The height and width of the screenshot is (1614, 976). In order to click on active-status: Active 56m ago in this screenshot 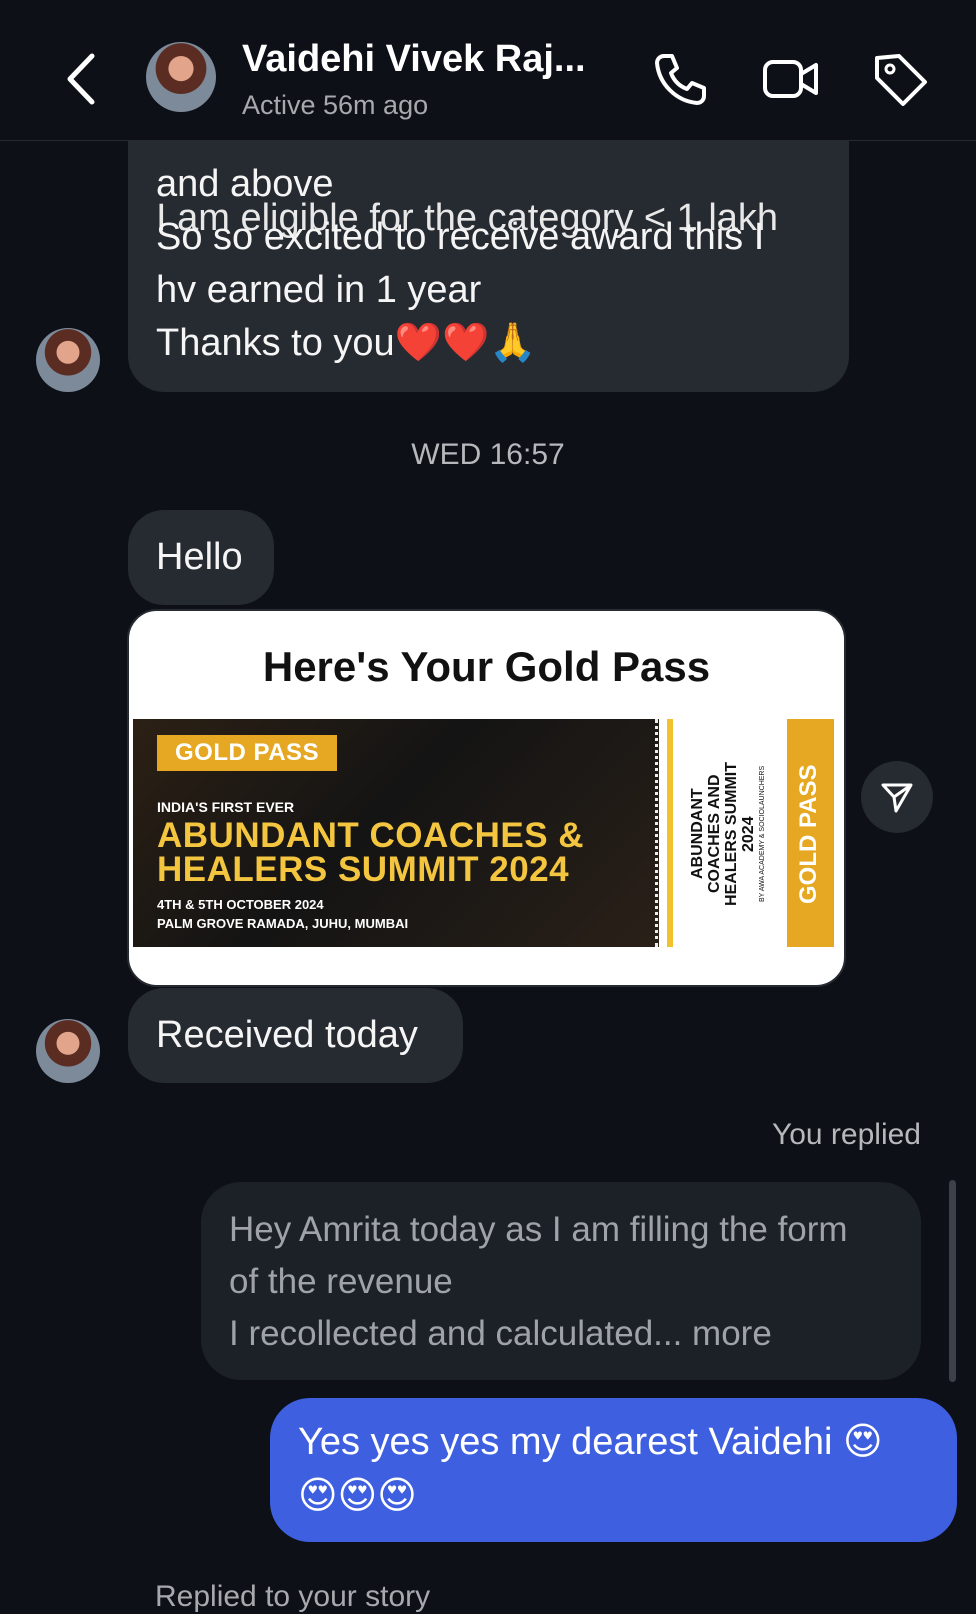, I will do `click(335, 105)`.